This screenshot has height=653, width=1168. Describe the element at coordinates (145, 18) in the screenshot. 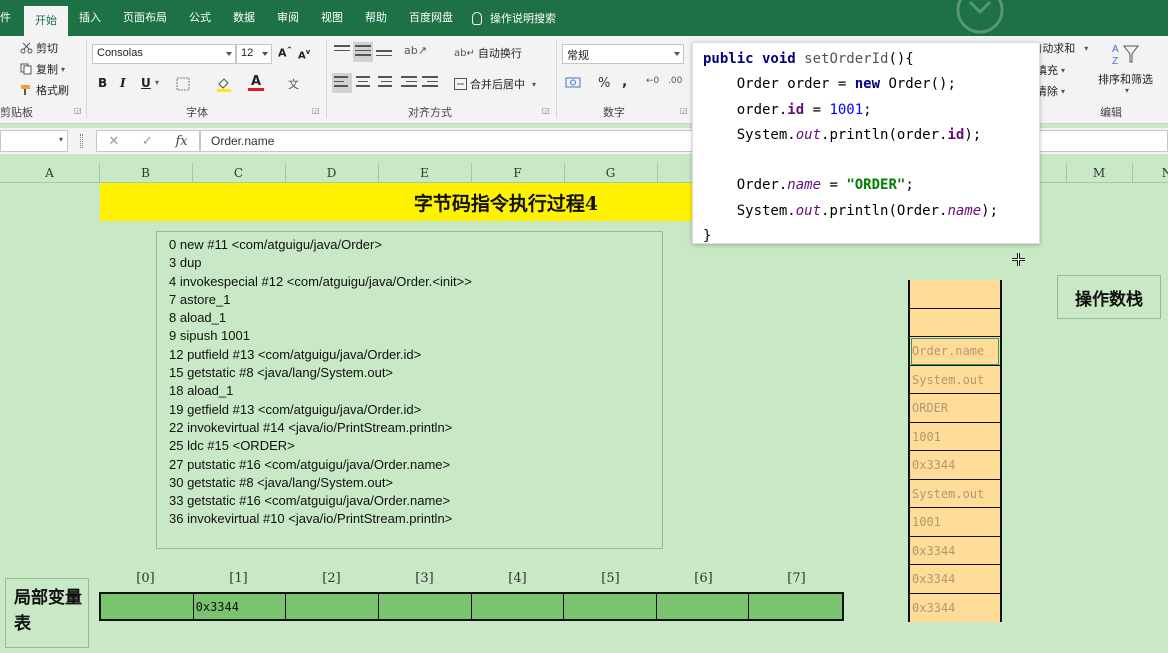

I see `tab-page-layout: 页面布局` at that location.